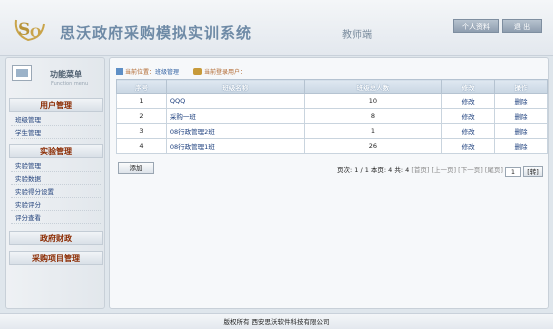 This screenshot has height=329, width=553. Describe the element at coordinates (373, 116) in the screenshot. I see `cell-count: 8` at that location.